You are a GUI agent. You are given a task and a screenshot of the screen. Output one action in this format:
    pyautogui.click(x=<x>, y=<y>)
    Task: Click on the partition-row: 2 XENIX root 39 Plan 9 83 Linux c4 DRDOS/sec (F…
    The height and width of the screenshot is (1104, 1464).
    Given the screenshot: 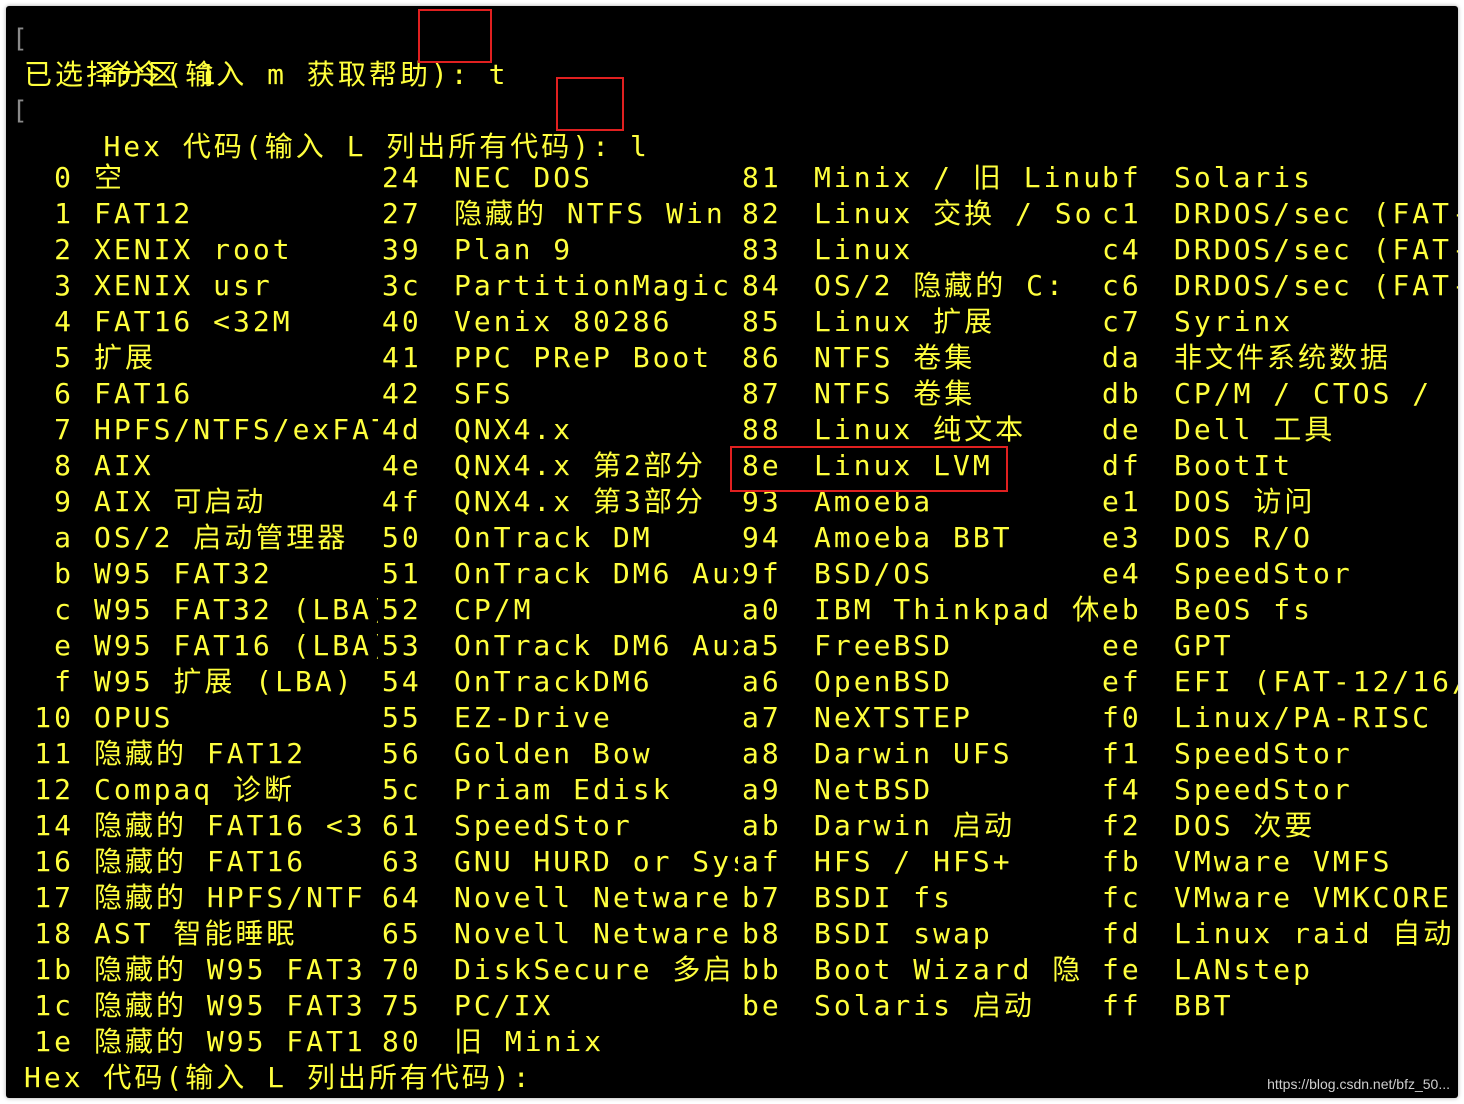 What is the action you would take?
    pyautogui.click(x=732, y=250)
    